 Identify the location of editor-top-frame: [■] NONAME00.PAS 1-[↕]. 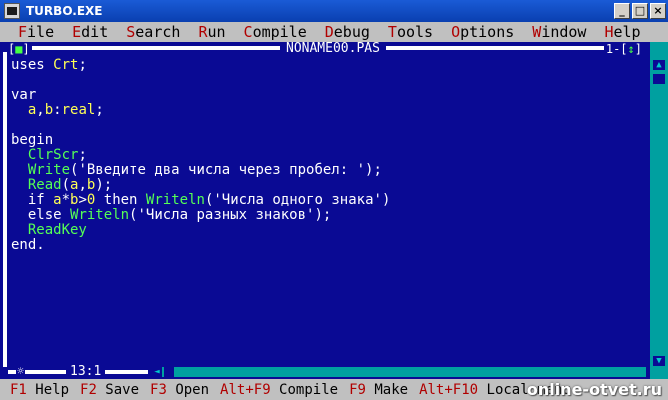
(325, 49).